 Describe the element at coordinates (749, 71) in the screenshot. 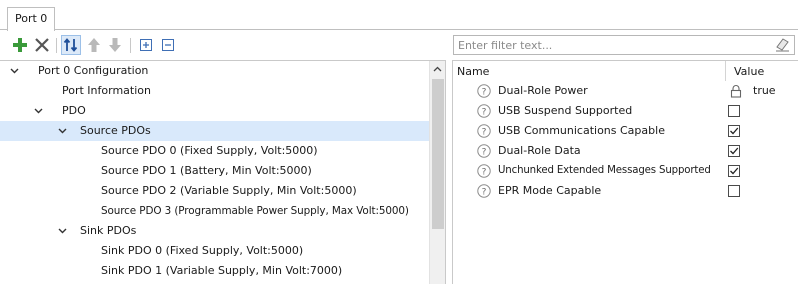

I see `column-header-value: Value` at that location.